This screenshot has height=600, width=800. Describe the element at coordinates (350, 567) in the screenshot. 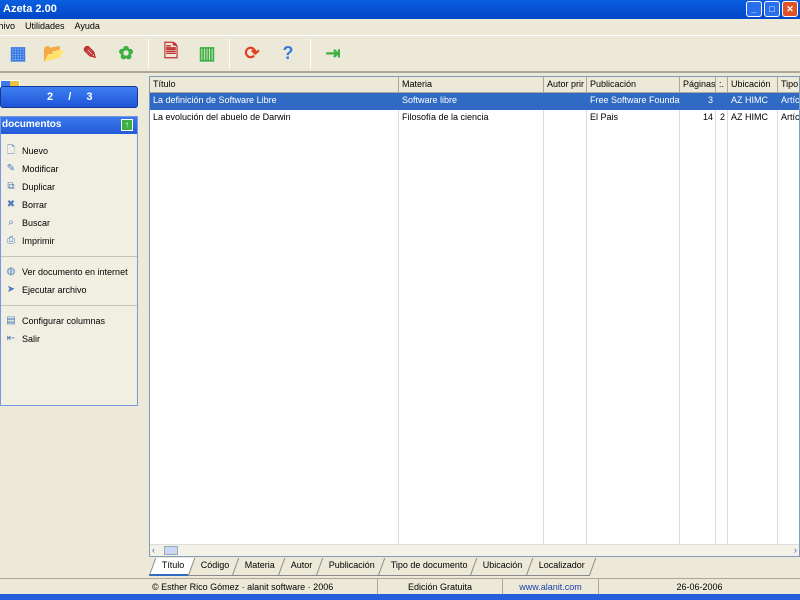

I see `tab-publicación: Publicación` at that location.